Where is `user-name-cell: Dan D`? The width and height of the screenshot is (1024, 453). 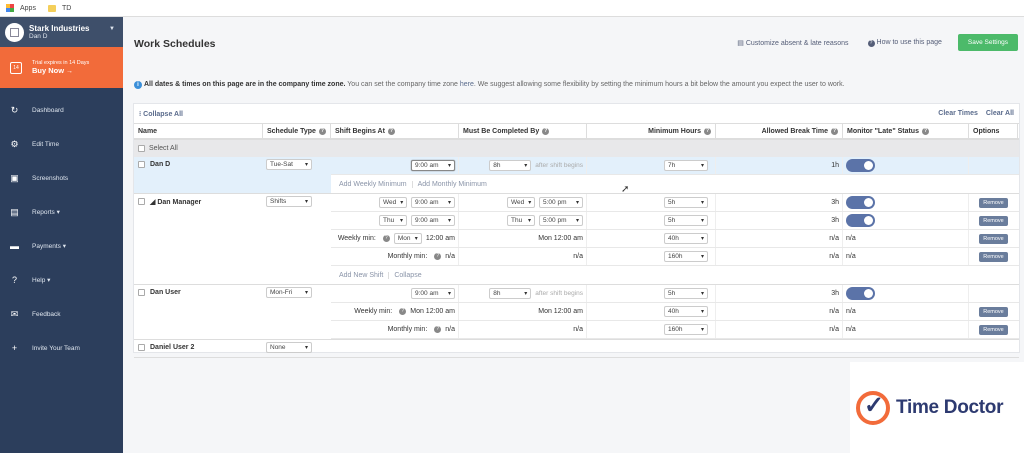 user-name-cell: Dan D is located at coordinates (198, 175).